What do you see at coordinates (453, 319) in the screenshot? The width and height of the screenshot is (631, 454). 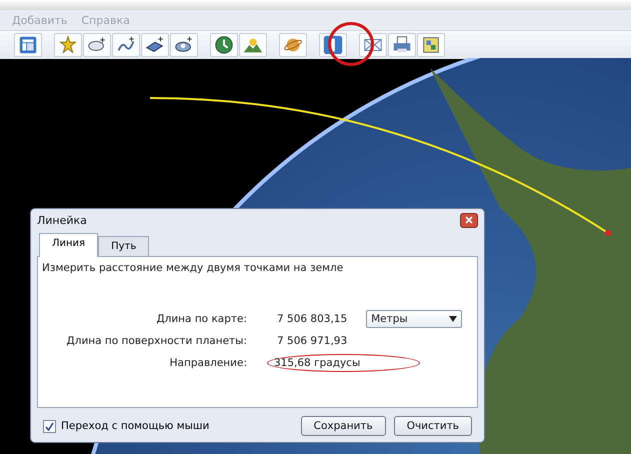 I see `caret-icon` at bounding box center [453, 319].